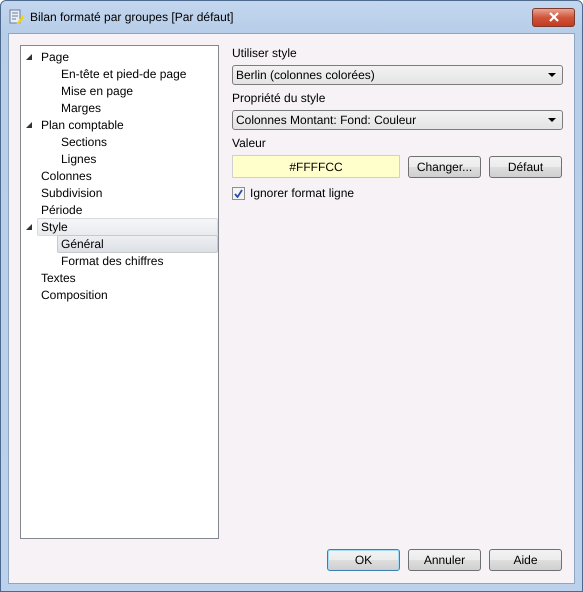 The image size is (583, 592). Describe the element at coordinates (279, 99) in the screenshot. I see `field-label: Propriété du style` at that location.